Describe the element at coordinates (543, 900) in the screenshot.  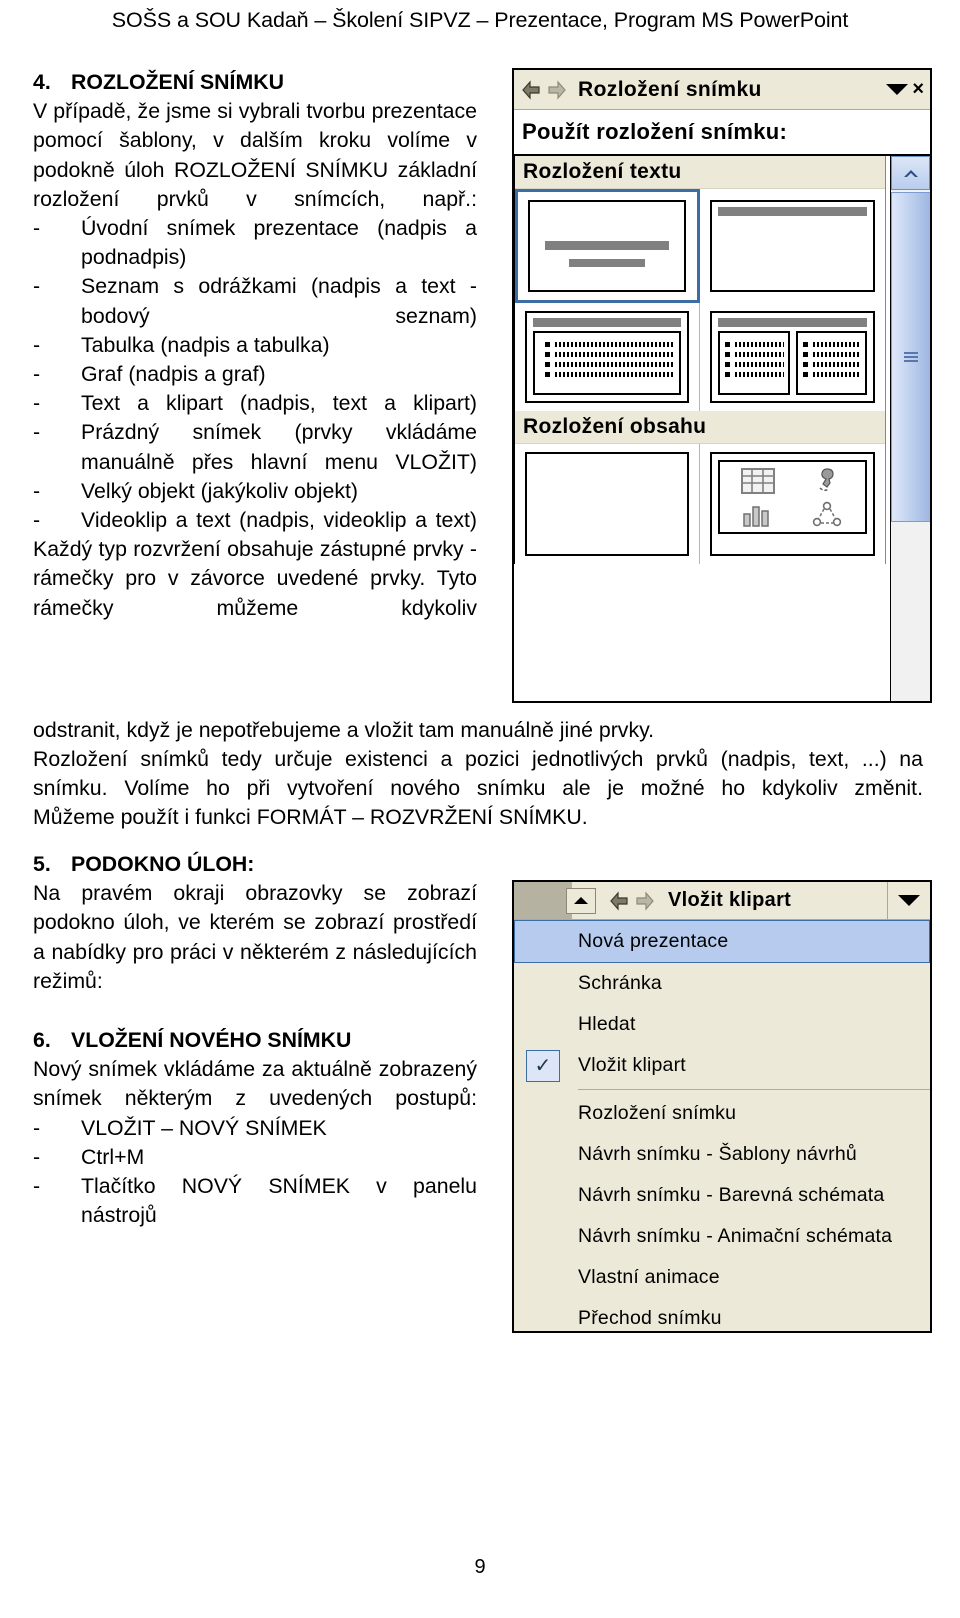
I see `menu-gutter-header` at that location.